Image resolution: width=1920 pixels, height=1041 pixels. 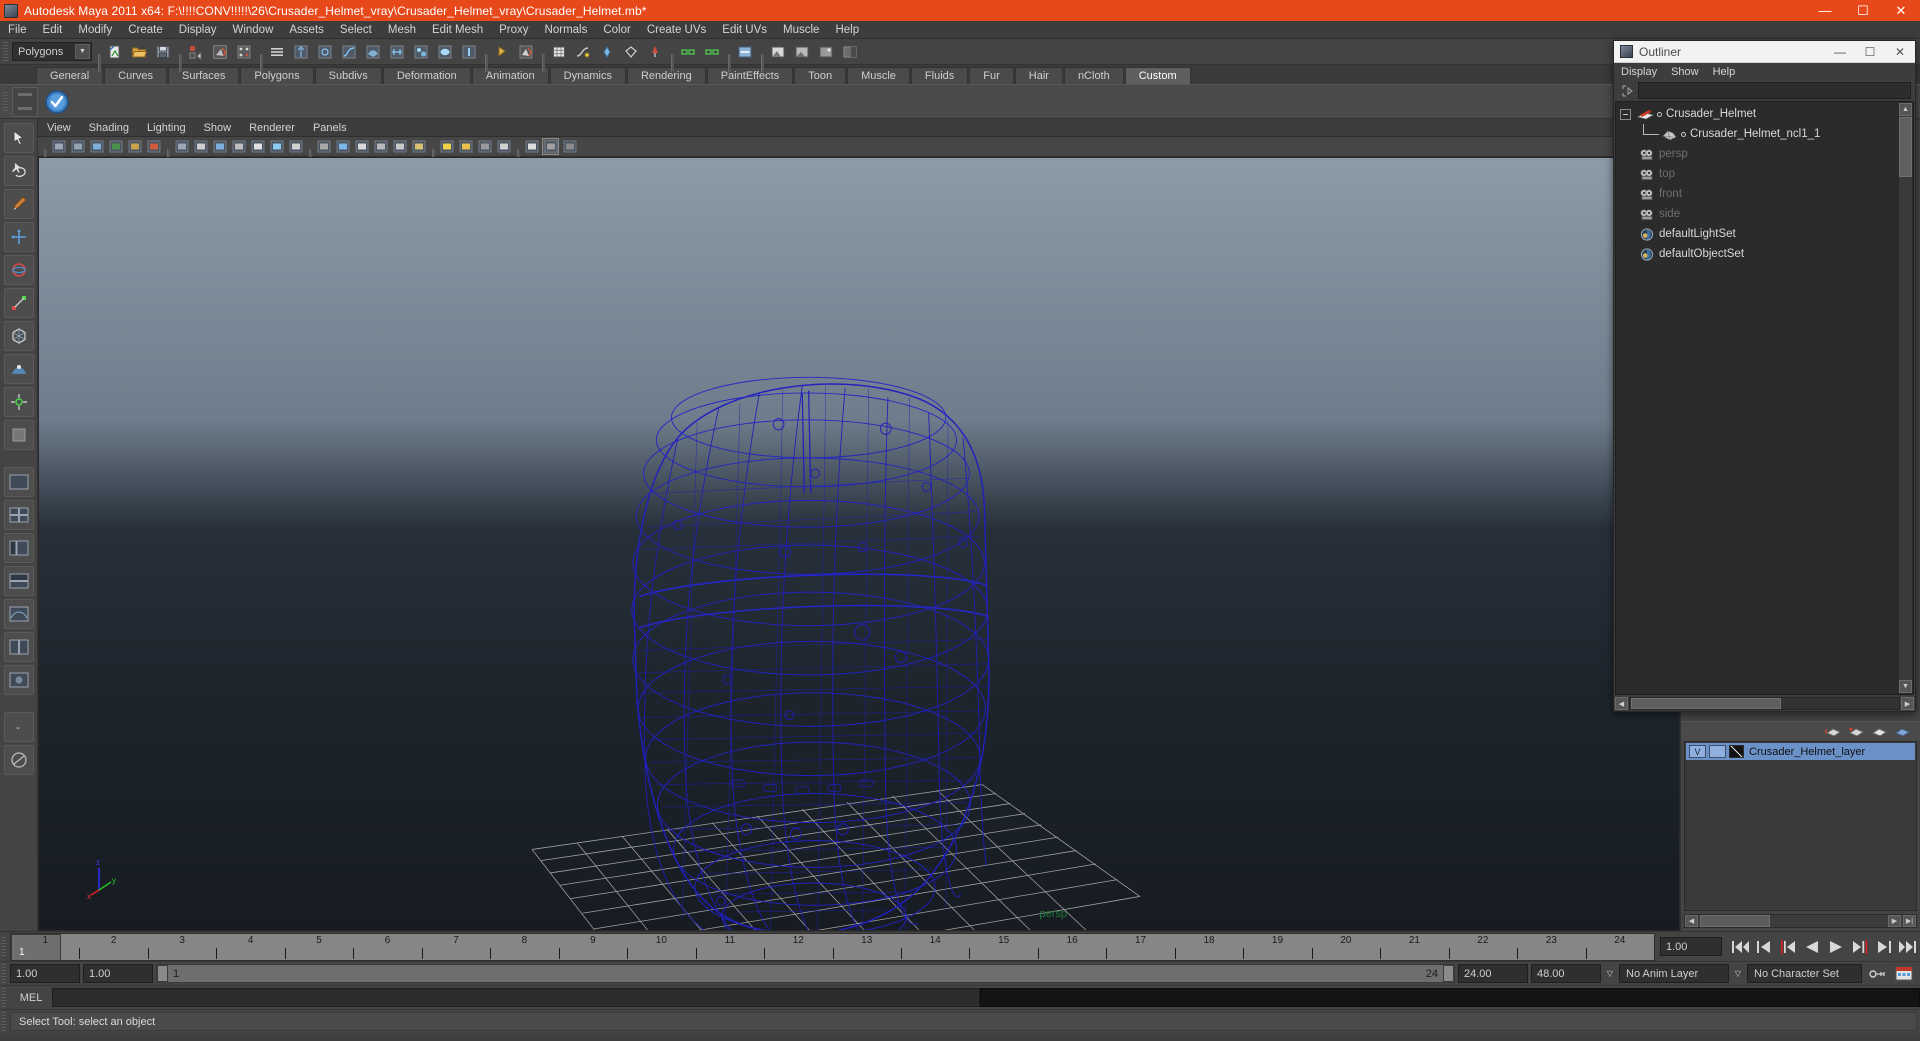 What do you see at coordinates (166, 128) in the screenshot?
I see `viewport-menu-lighting: Lighting` at bounding box center [166, 128].